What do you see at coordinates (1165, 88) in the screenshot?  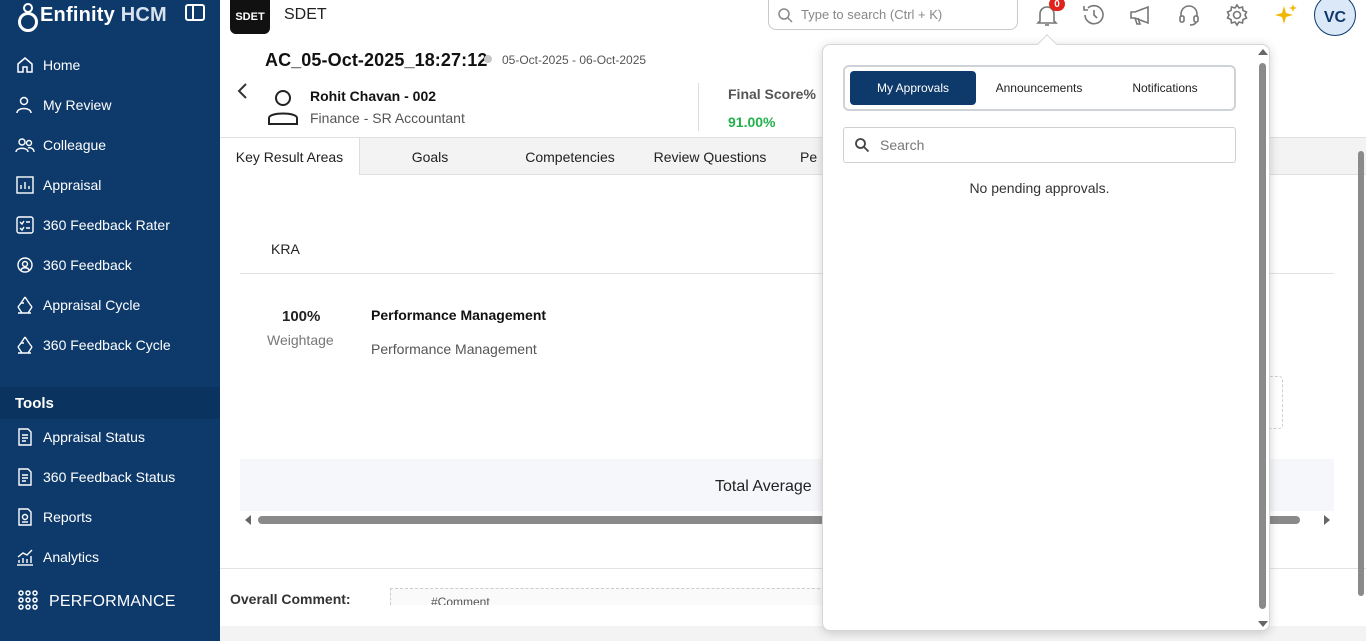 I see `tab-notifications: Notifications` at bounding box center [1165, 88].